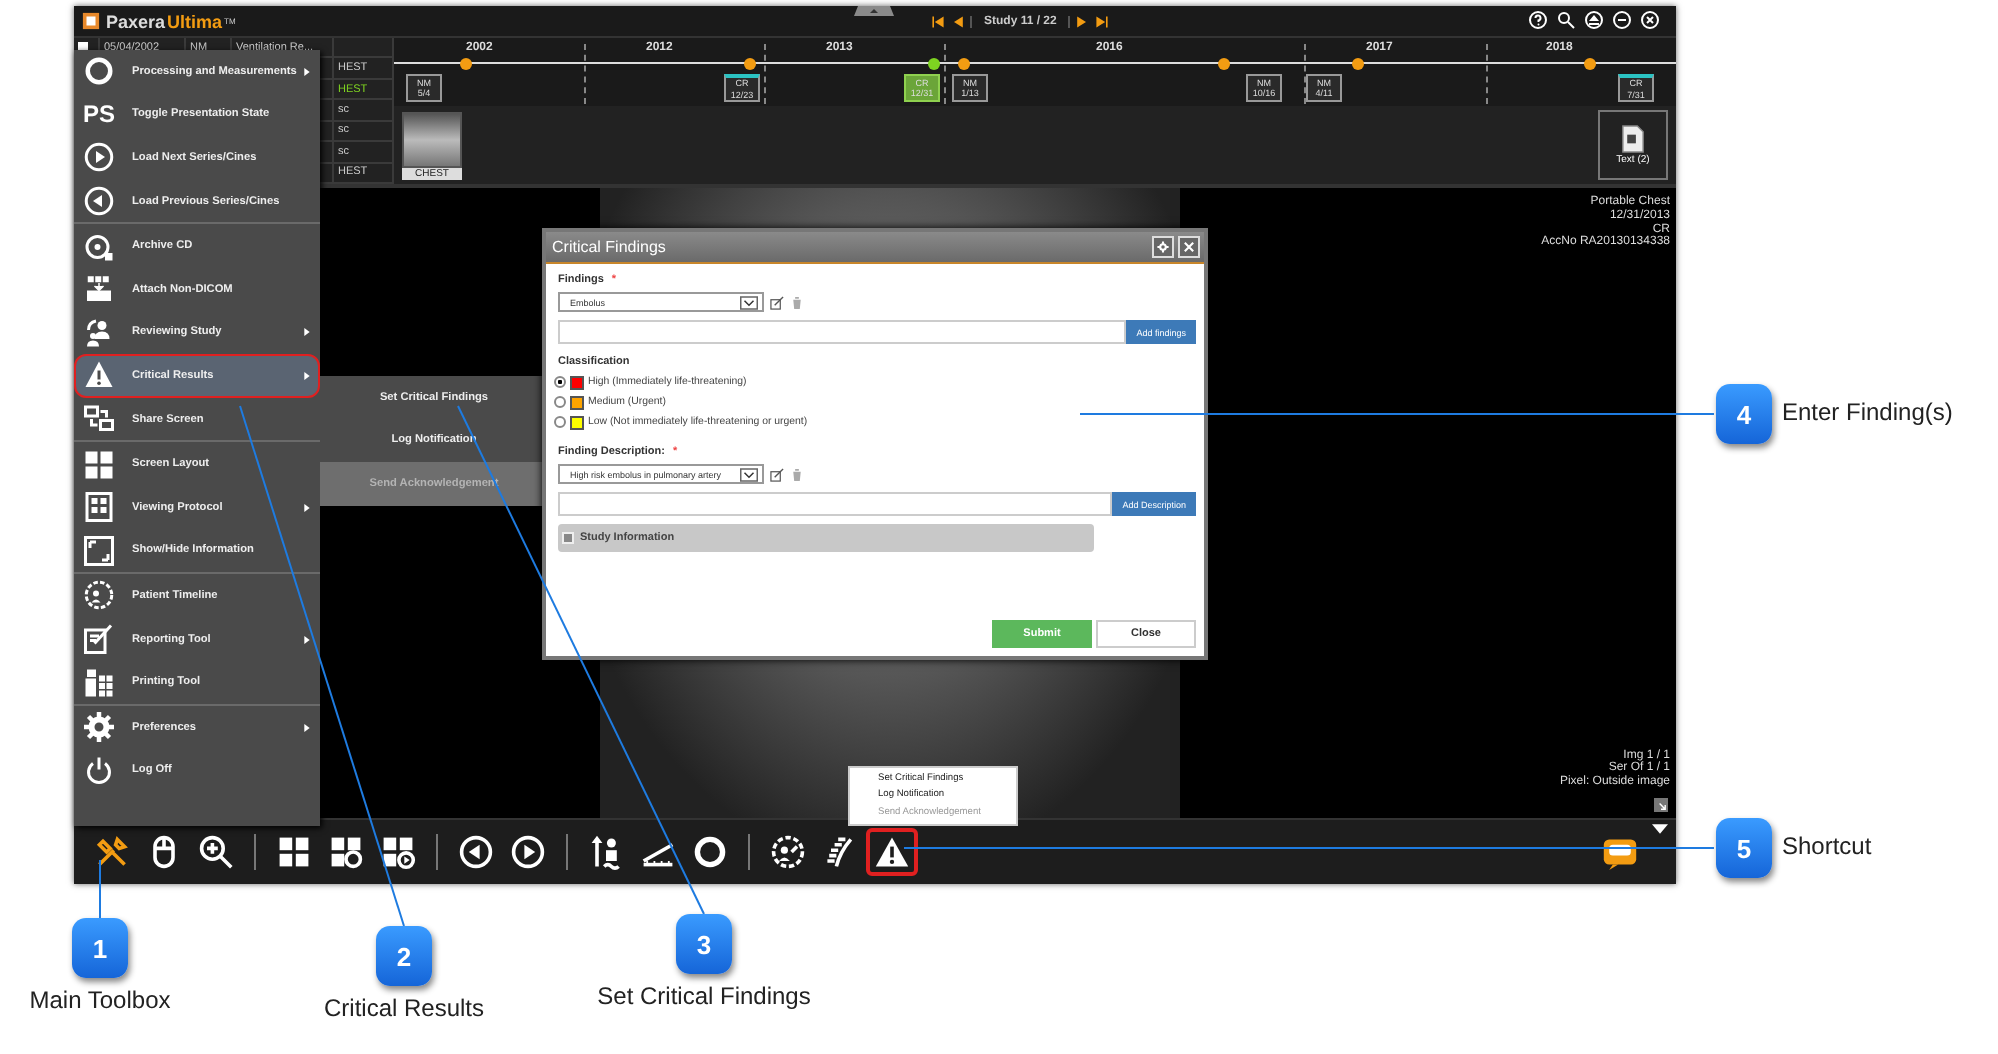 The height and width of the screenshot is (1054, 1998). What do you see at coordinates (704, 944) in the screenshot?
I see `callout-number: 3` at bounding box center [704, 944].